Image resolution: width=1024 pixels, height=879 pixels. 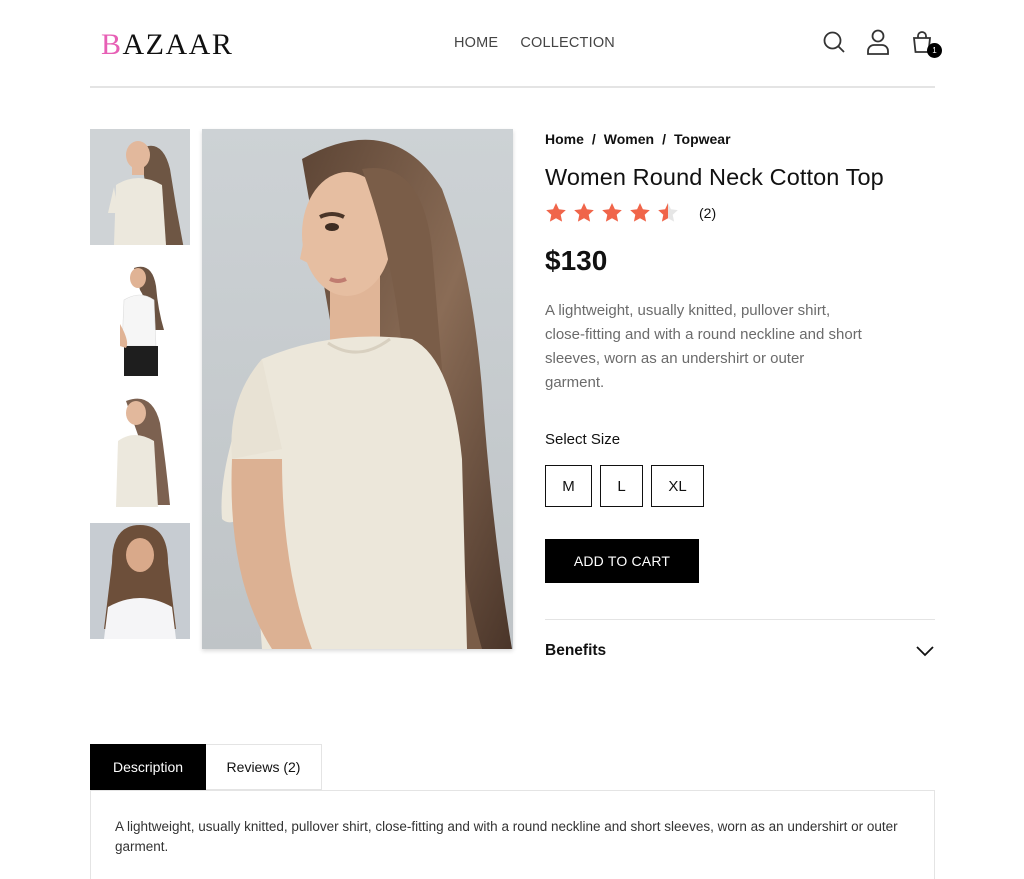 What do you see at coordinates (740, 139) in the screenshot?
I see `breadcrumb: Home / Women / Topwear` at bounding box center [740, 139].